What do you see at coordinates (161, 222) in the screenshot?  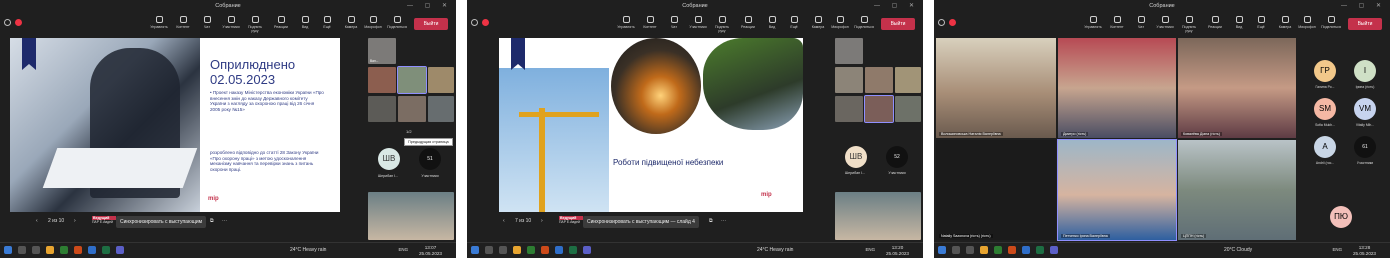 I see `sync-button: Синхронизировать с выступающим` at bounding box center [161, 222].